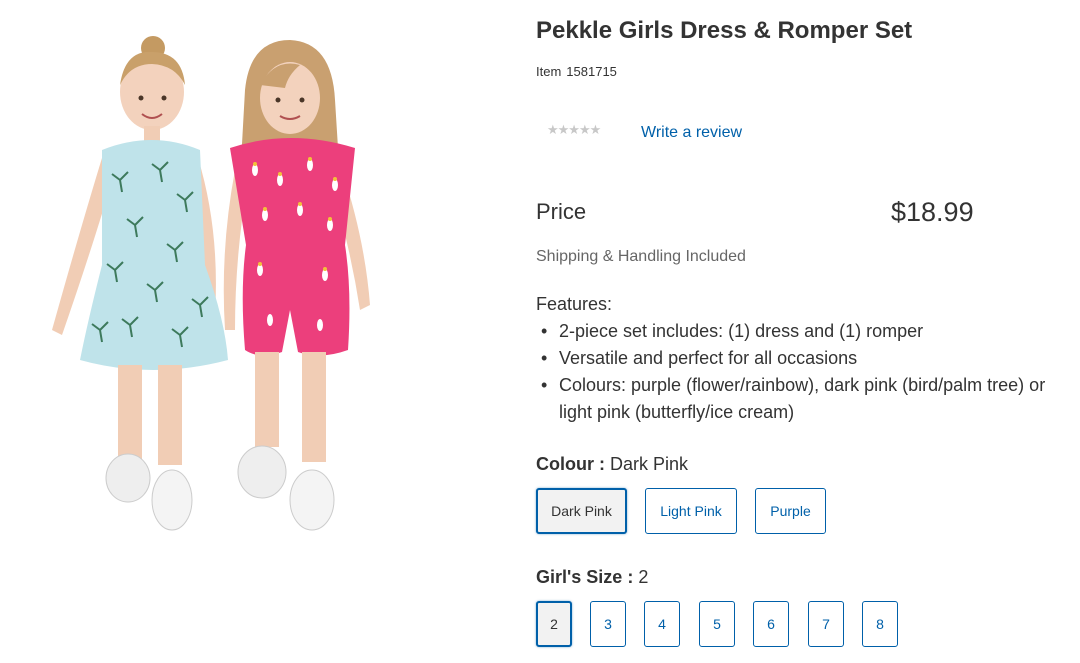 This screenshot has height=663, width=1080. I want to click on colour-option-dark-pink: Dark Pink, so click(581, 511).